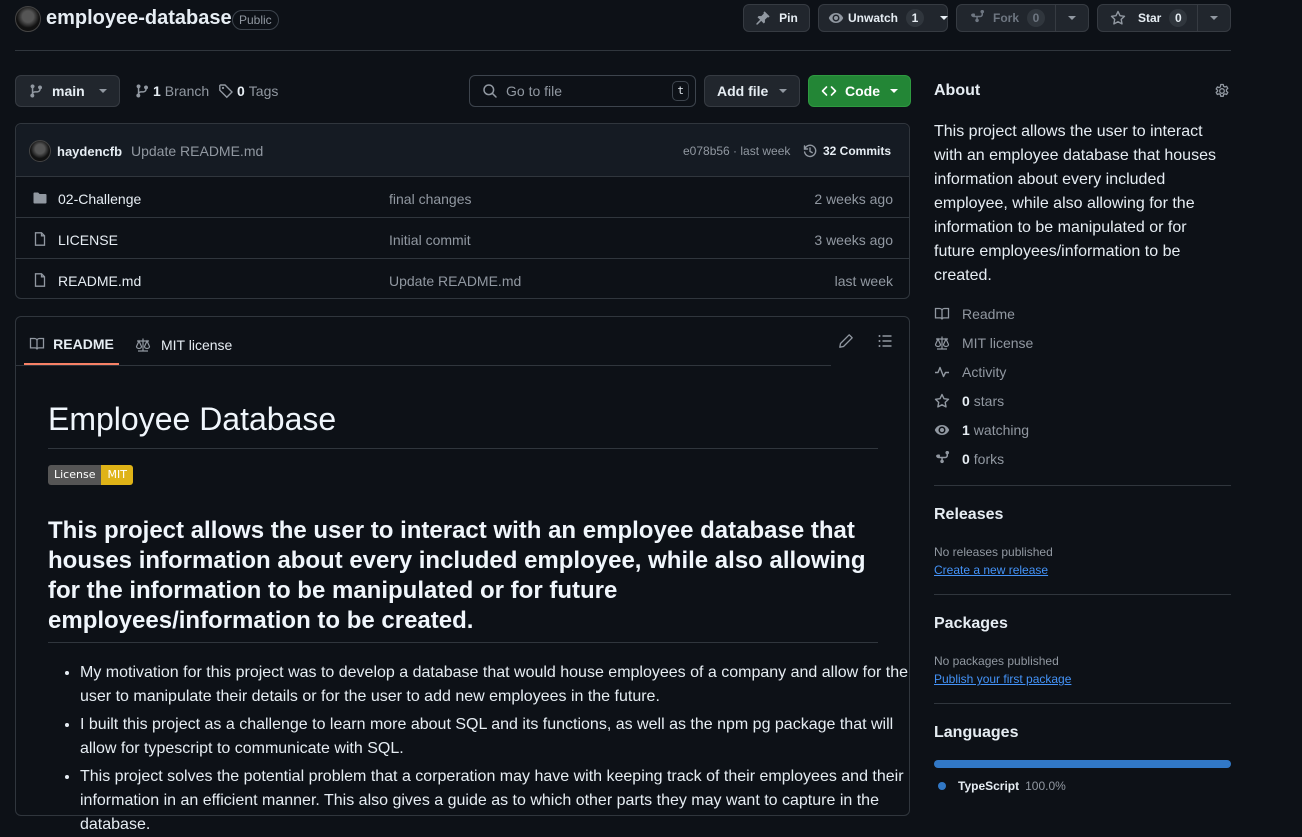  What do you see at coordinates (970, 372) in the screenshot?
I see `sidebar-activity-link: Activity` at bounding box center [970, 372].